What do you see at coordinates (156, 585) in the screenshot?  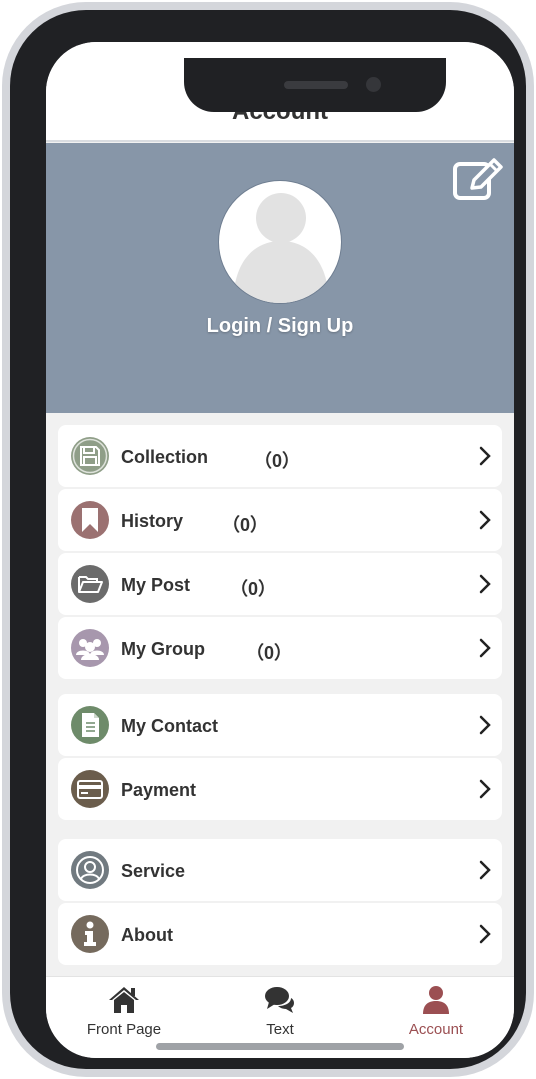 I see `menu-item-label: My Post` at bounding box center [156, 585].